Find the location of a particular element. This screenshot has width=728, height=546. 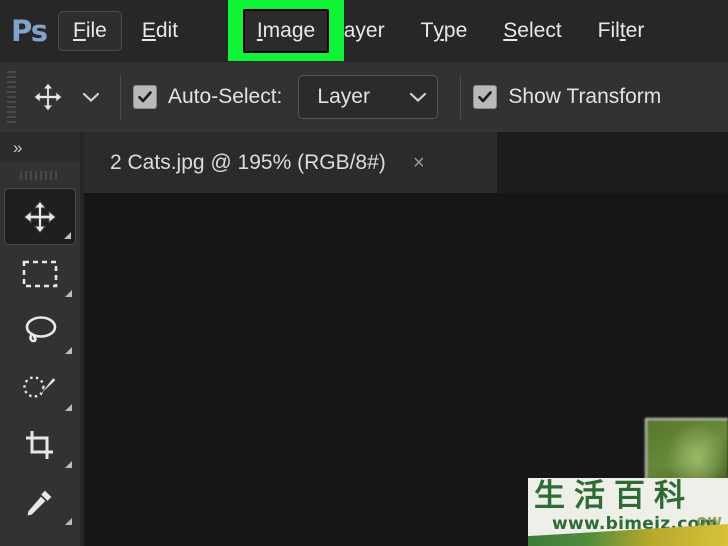

tool-quick-selection is located at coordinates (40, 387).